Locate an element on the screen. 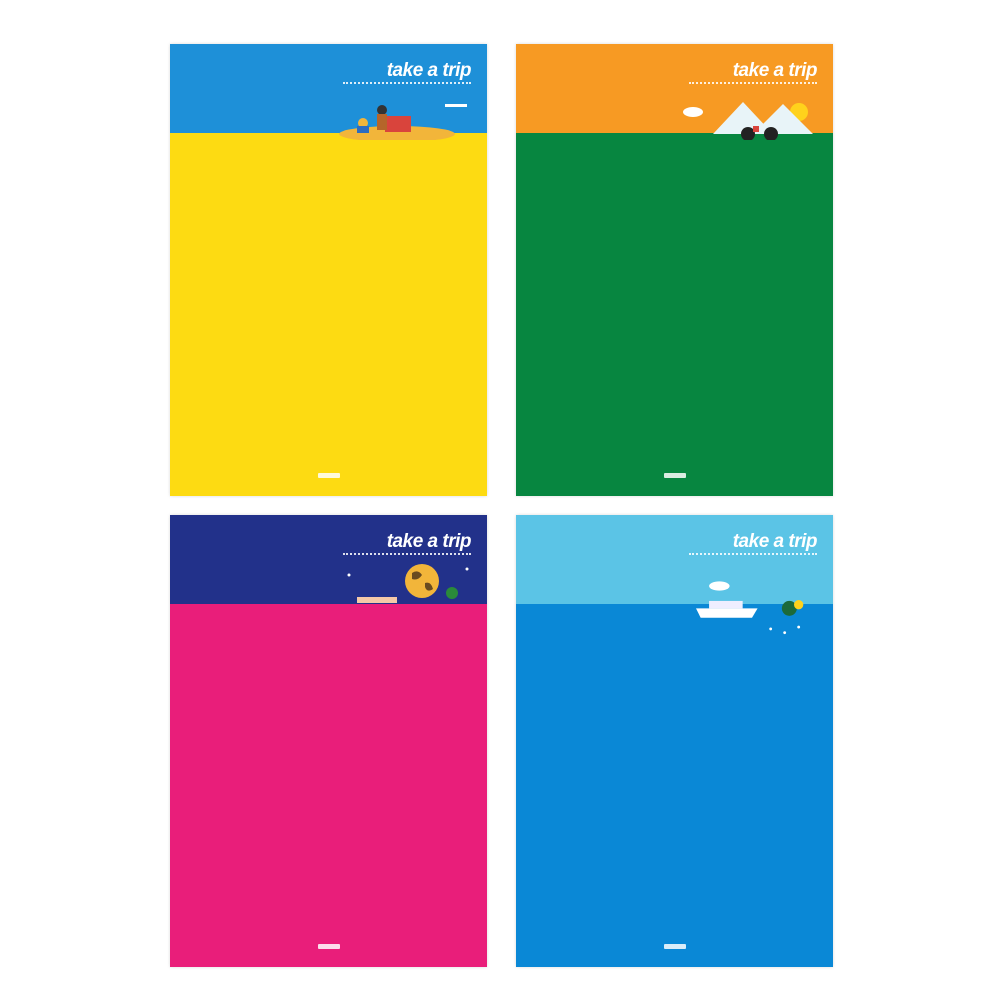 The image size is (1000, 1000). globe-icon is located at coordinates (408, 583).